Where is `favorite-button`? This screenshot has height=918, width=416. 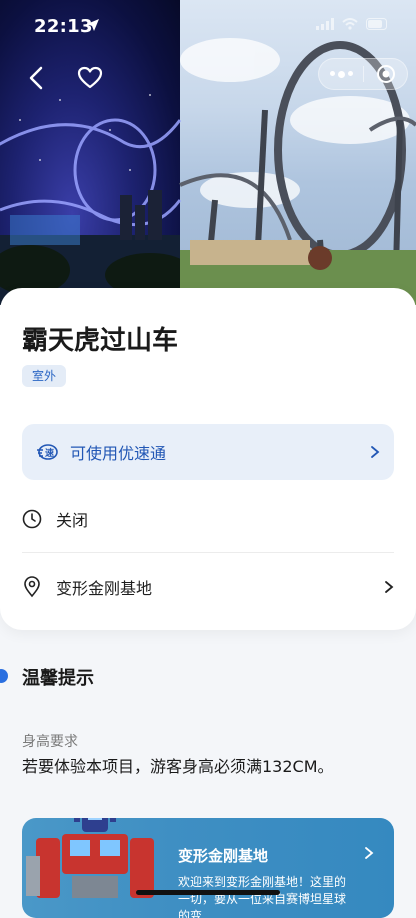 favorite-button is located at coordinates (90, 78).